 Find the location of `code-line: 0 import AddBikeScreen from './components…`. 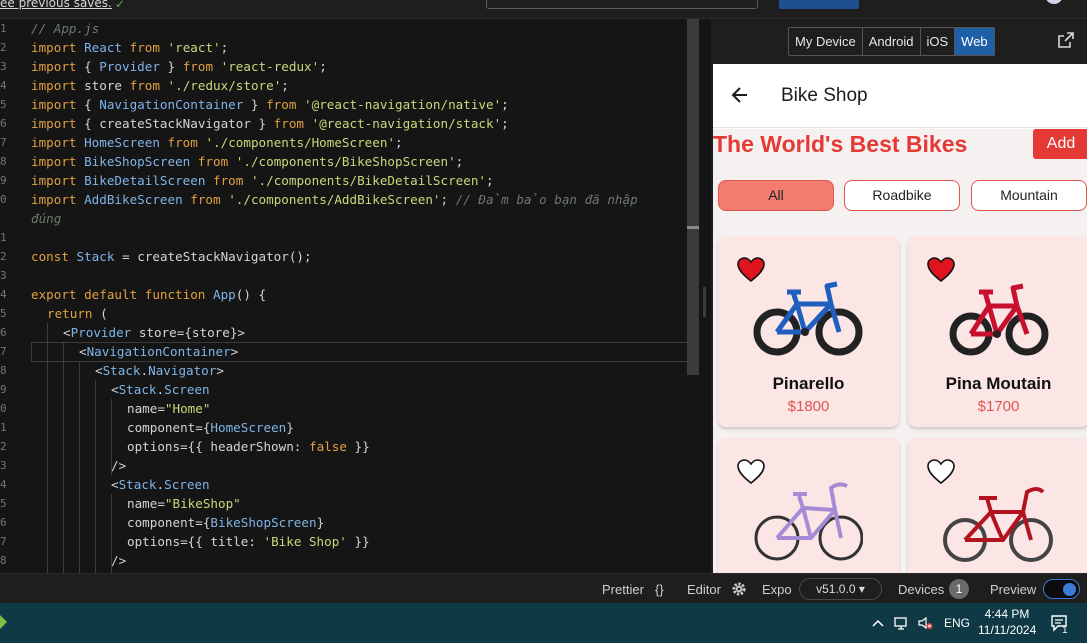

code-line: 0 import AddBikeScreen from './components… is located at coordinates (355, 199).